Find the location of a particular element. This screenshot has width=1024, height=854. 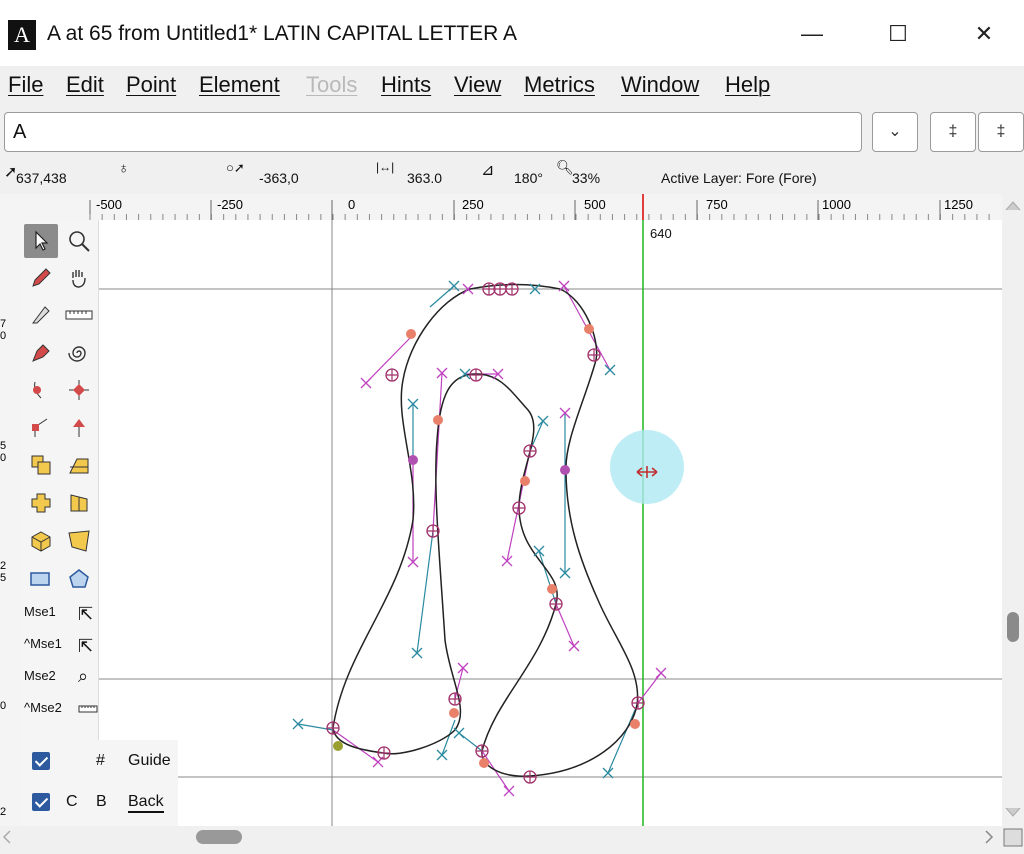

menu-view: View is located at coordinates (477, 85).